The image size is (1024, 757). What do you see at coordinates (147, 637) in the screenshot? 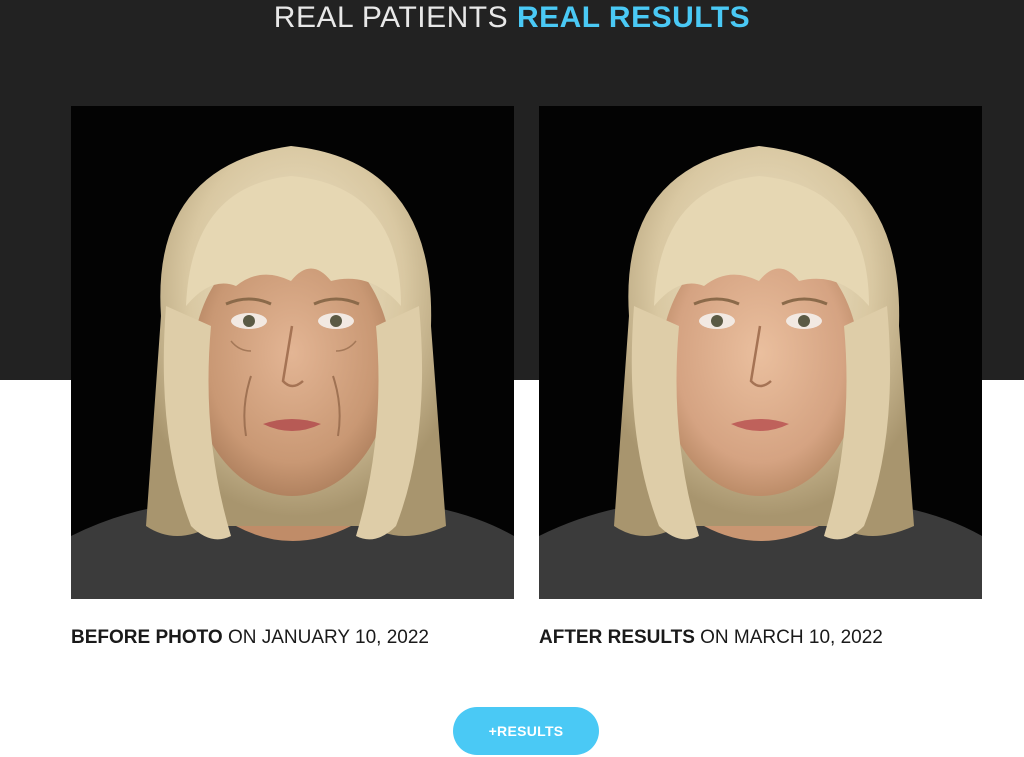
I see `before-caption-label: BEFORE PHOTO` at bounding box center [147, 637].